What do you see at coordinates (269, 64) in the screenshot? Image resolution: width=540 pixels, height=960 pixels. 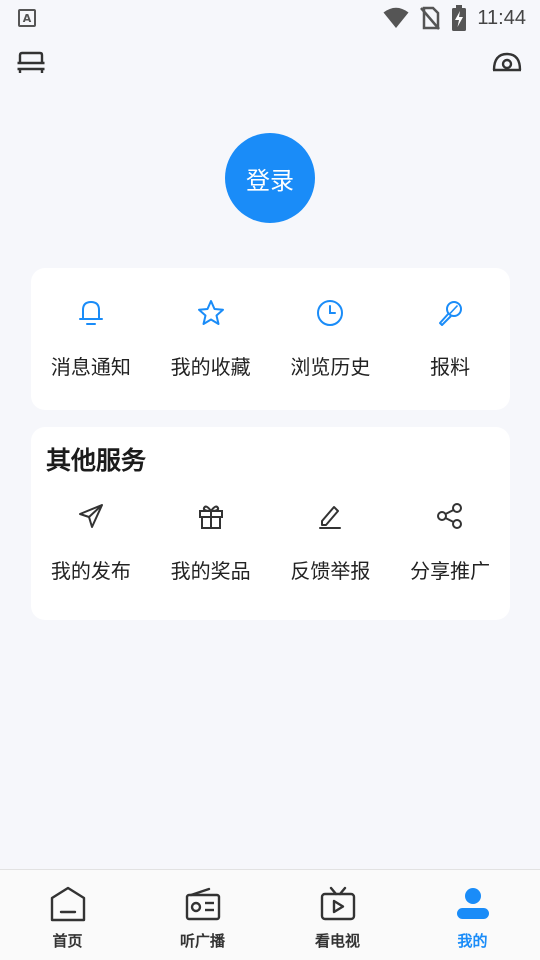 I see `header` at bounding box center [269, 64].